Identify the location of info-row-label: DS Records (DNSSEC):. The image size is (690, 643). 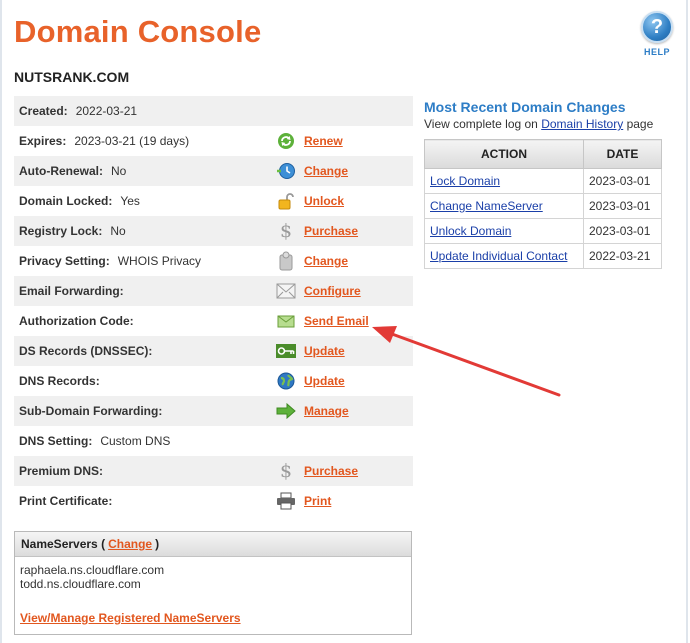
(86, 351).